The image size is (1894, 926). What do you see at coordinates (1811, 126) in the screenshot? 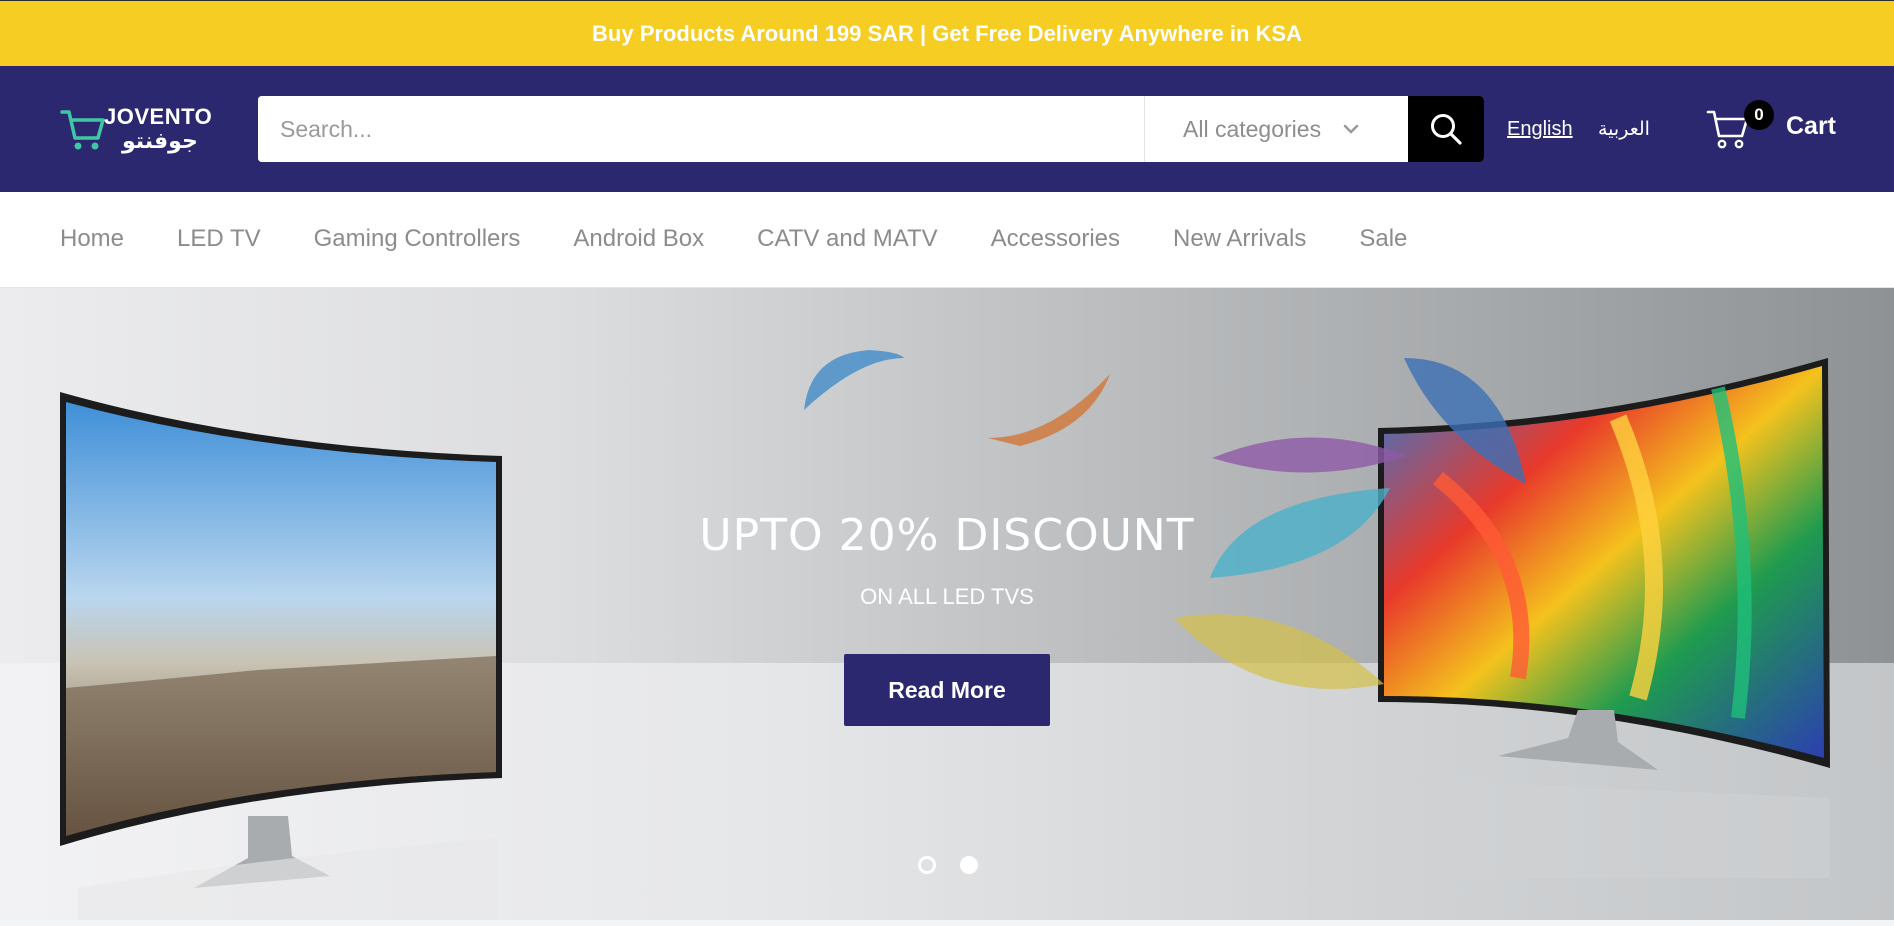
I see `cart-label: Cart` at bounding box center [1811, 126].